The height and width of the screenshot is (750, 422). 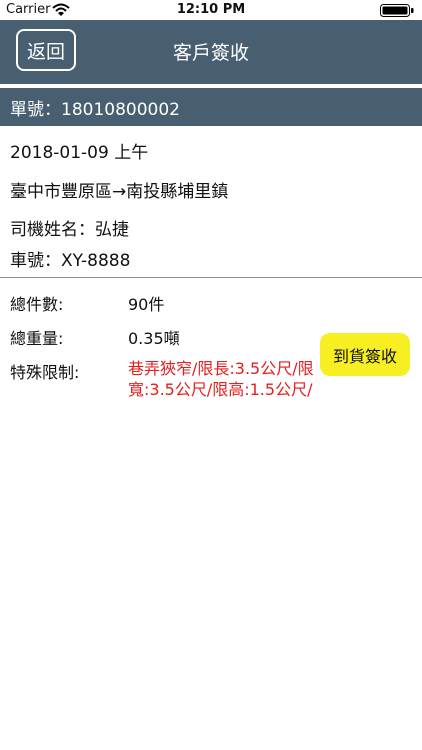 I want to click on shipment-route: 臺中市豐原區→南投縣埔里鎮, so click(x=119, y=192).